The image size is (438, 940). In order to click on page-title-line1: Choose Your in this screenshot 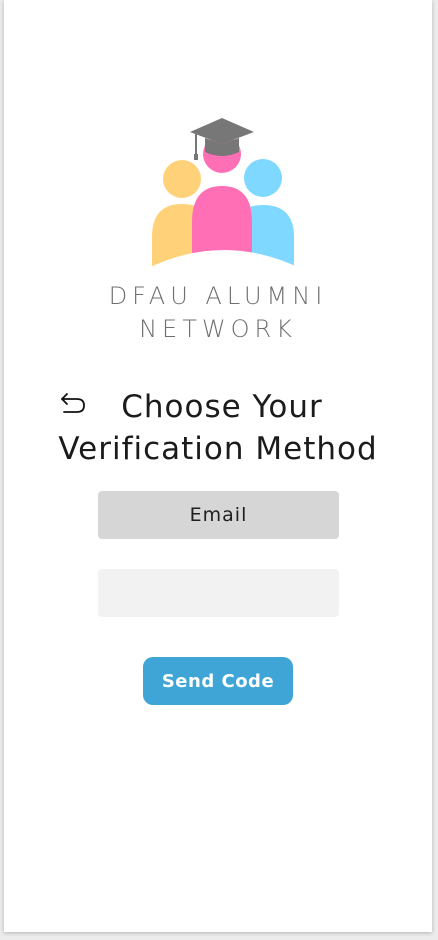, I will do `click(222, 407)`.